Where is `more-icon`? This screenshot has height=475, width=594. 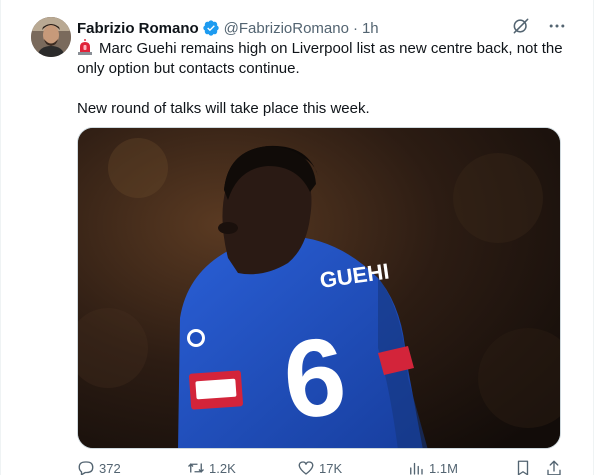 more-icon is located at coordinates (557, 26).